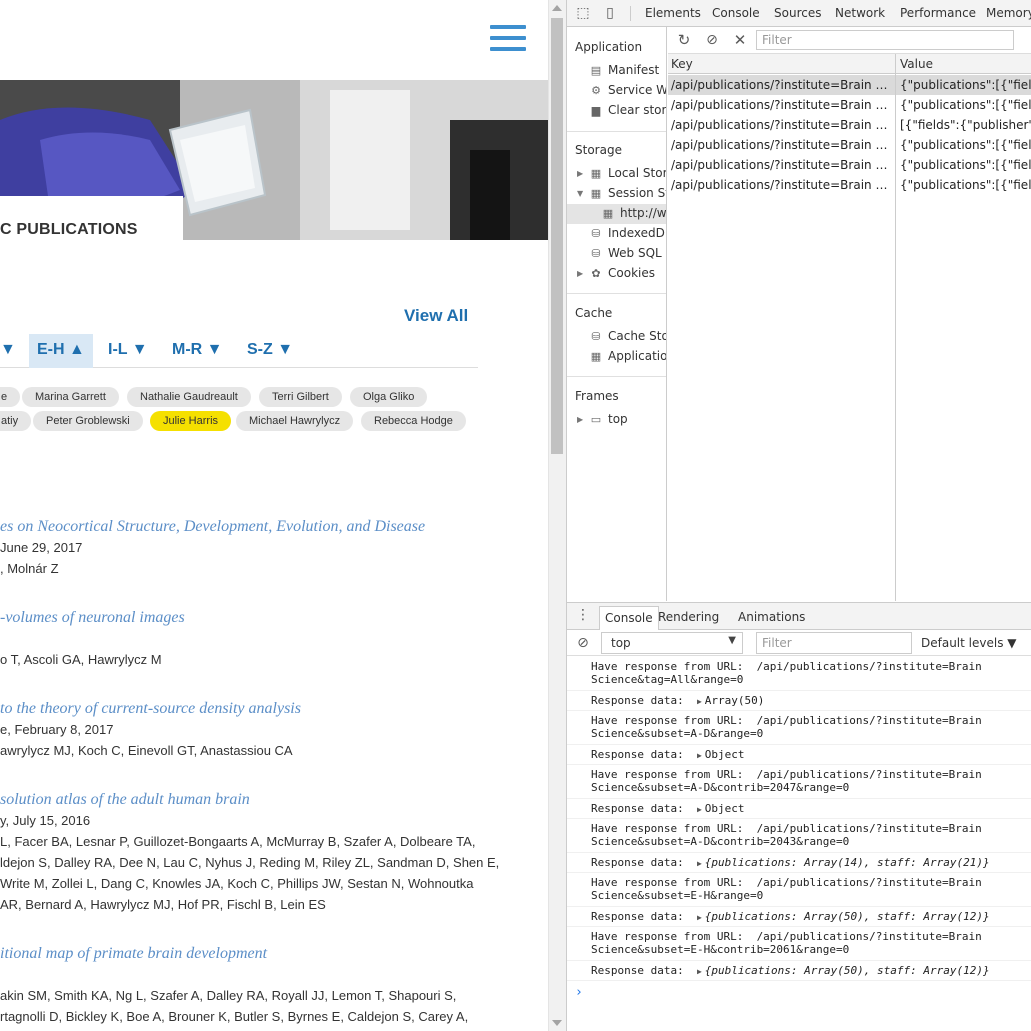 This screenshot has width=1031, height=1031. I want to click on sidebar-item-indexeddb: ⛁ IndexedDB, so click(627, 233).